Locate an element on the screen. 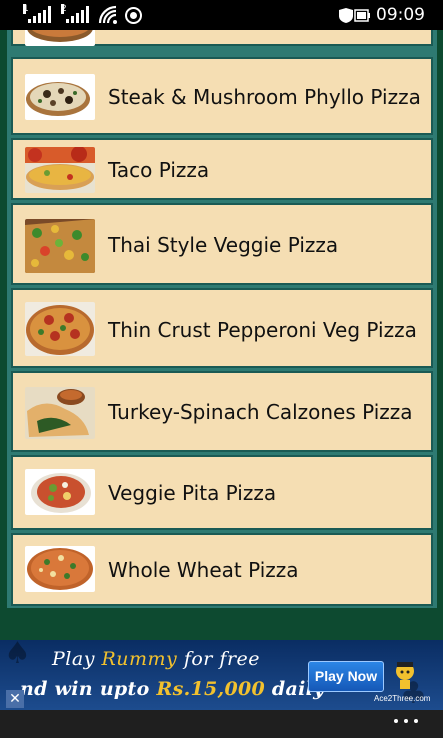 The width and height of the screenshot is (443, 738). record-icon is located at coordinates (133, 15).